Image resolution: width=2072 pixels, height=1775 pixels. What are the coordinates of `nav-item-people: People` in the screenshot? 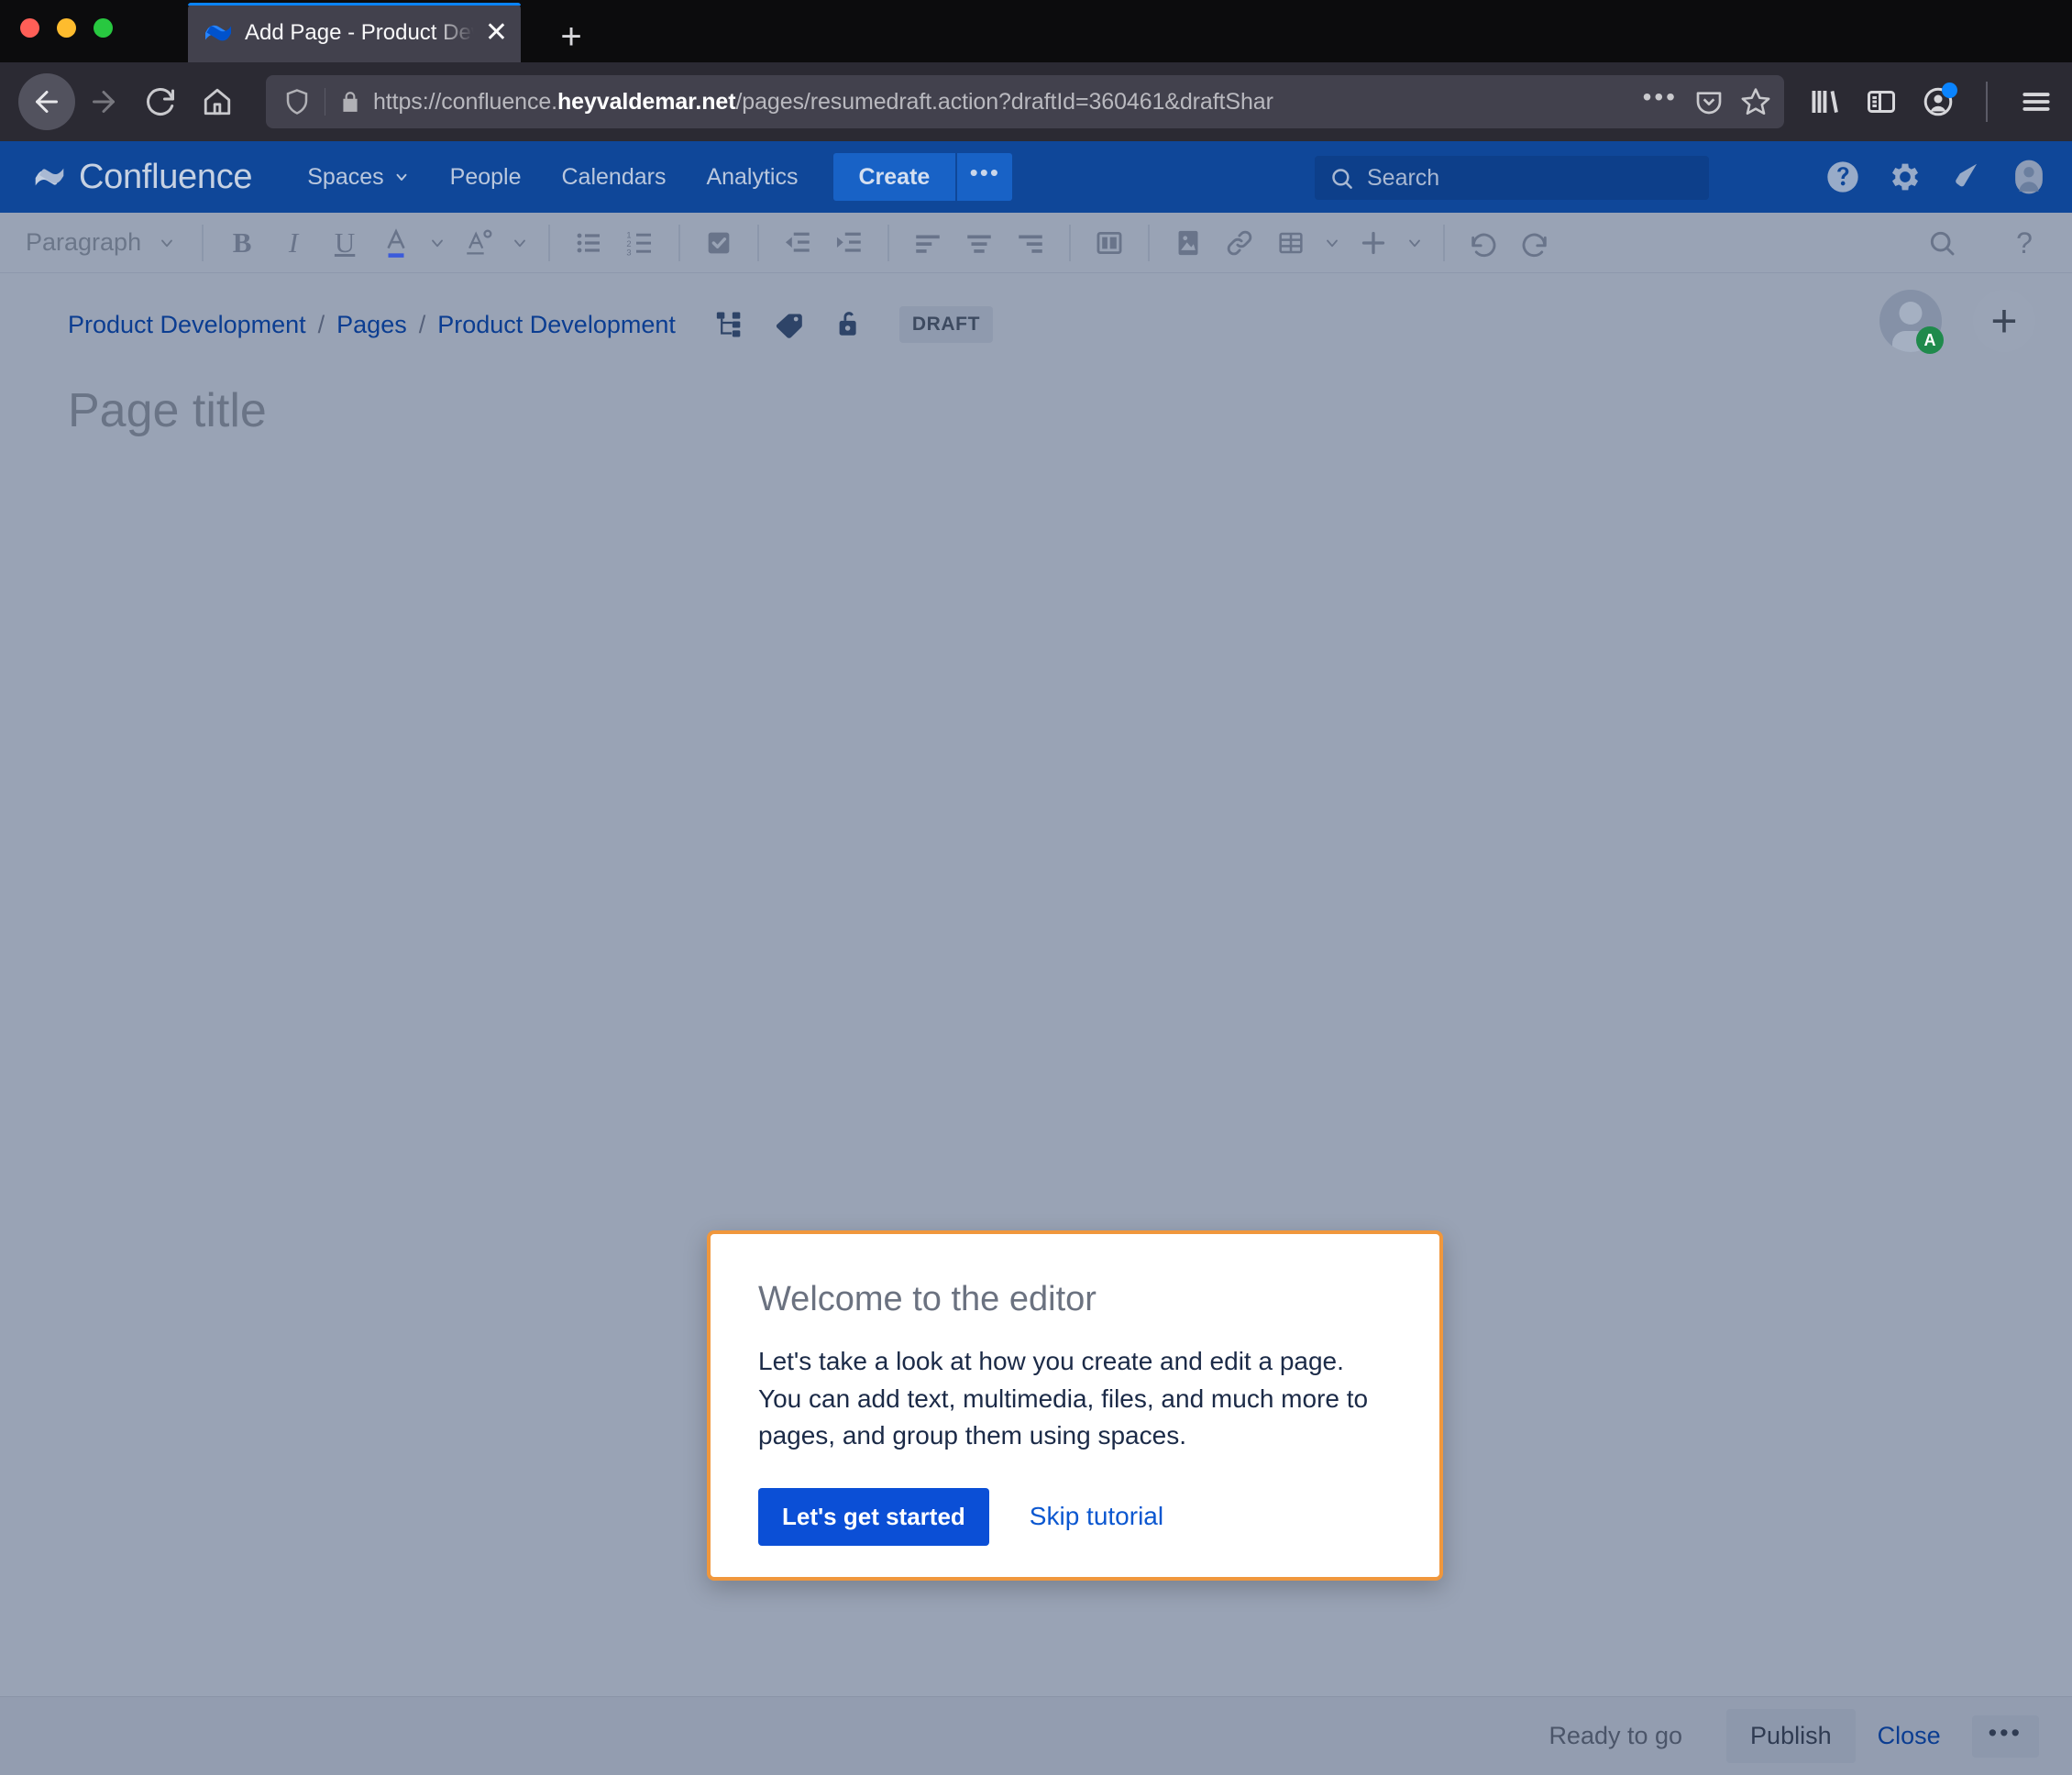 It's located at (486, 177).